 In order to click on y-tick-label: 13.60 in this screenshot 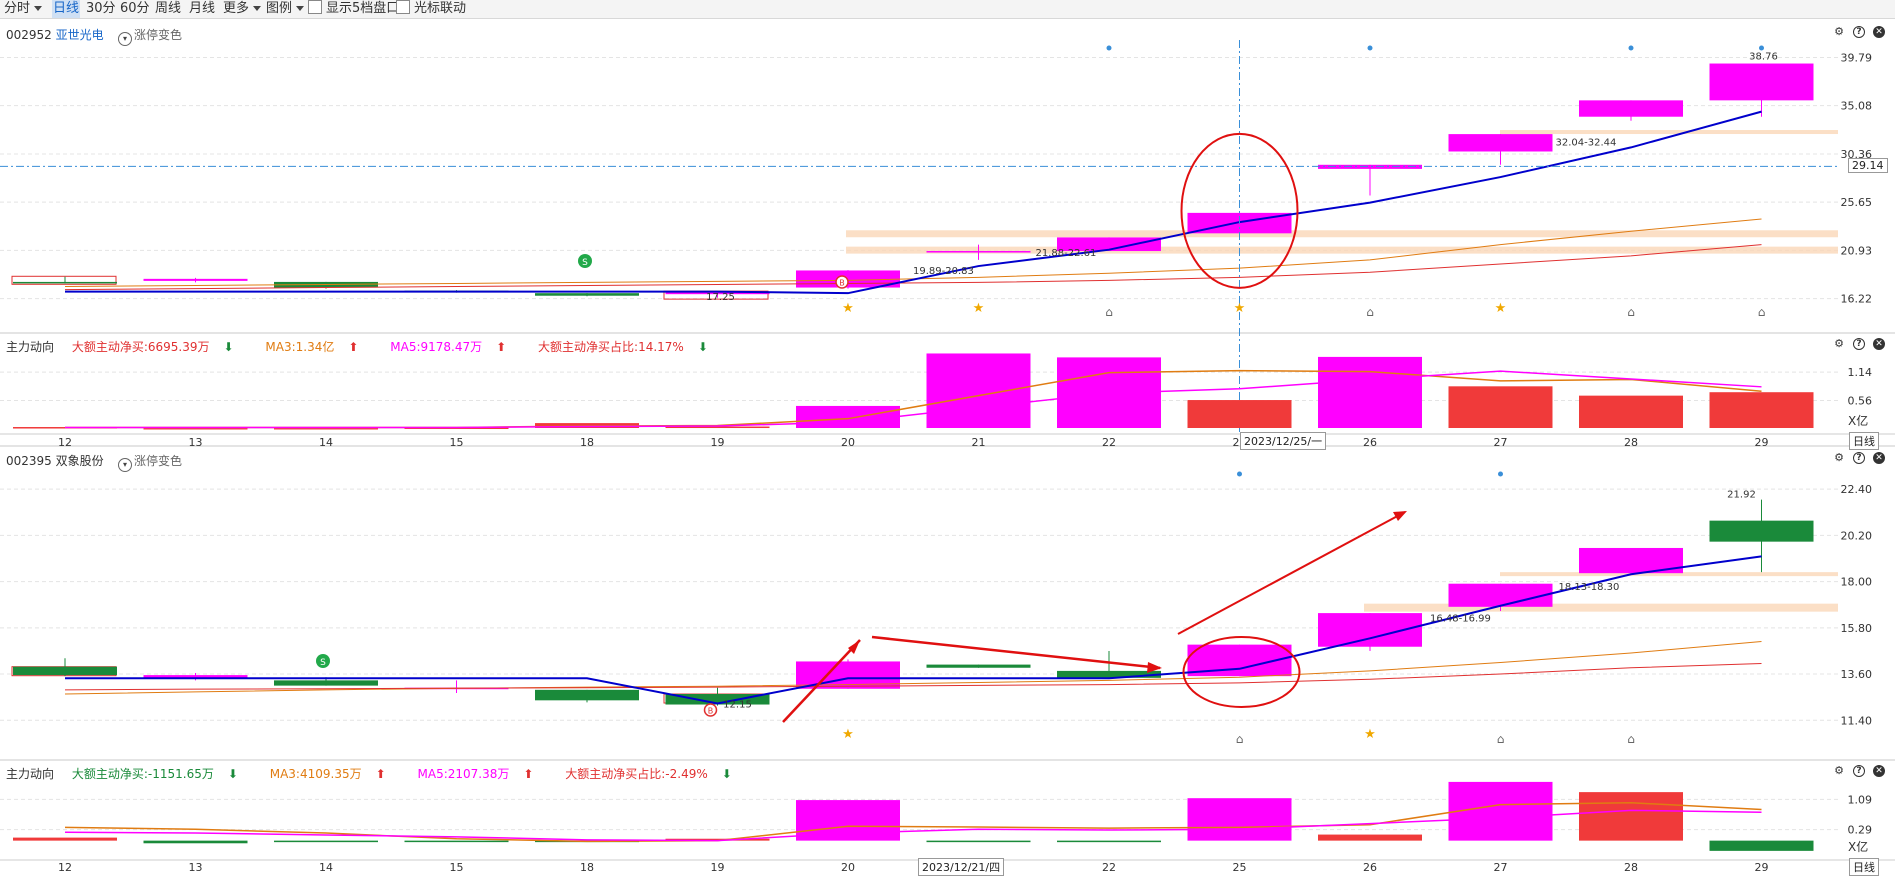, I will do `click(1857, 674)`.